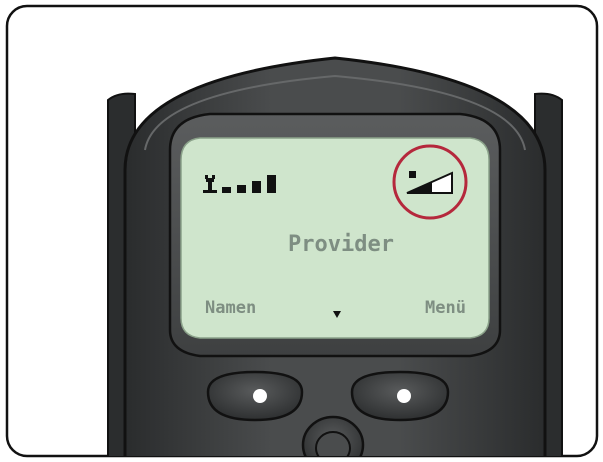  I want to click on left-softkey-label: Namen, so click(230, 308).